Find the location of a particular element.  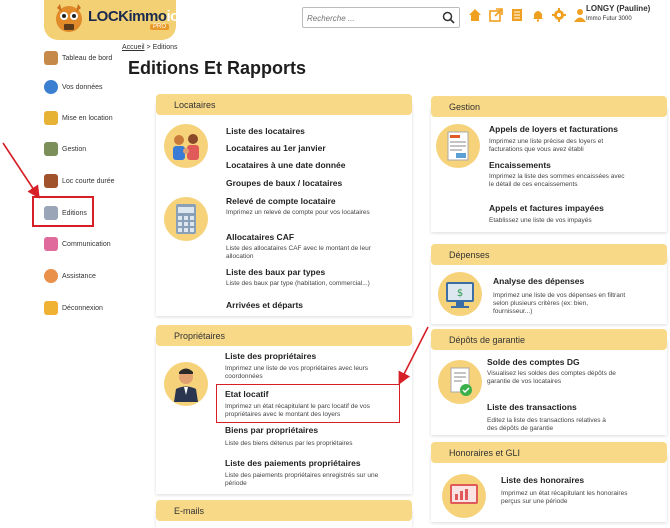

management-icon is located at coordinates (51, 149).